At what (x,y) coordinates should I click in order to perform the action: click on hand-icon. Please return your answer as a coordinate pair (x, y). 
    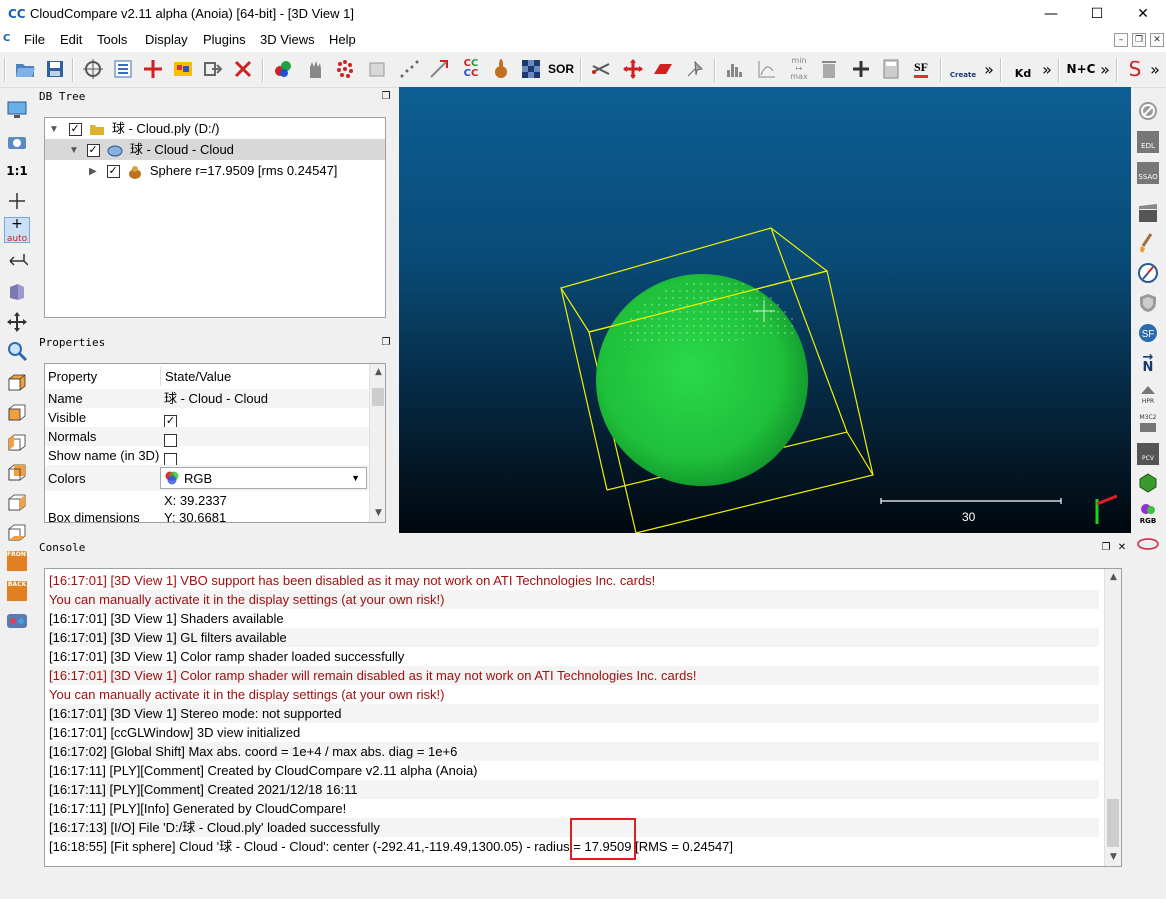
    Looking at the image, I should click on (315, 69).